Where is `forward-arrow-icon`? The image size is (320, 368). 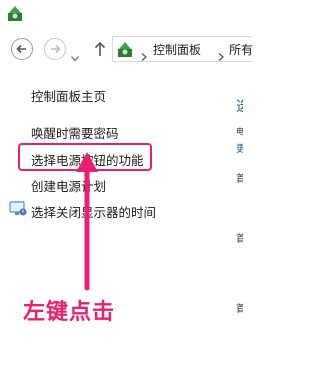 forward-arrow-icon is located at coordinates (56, 49).